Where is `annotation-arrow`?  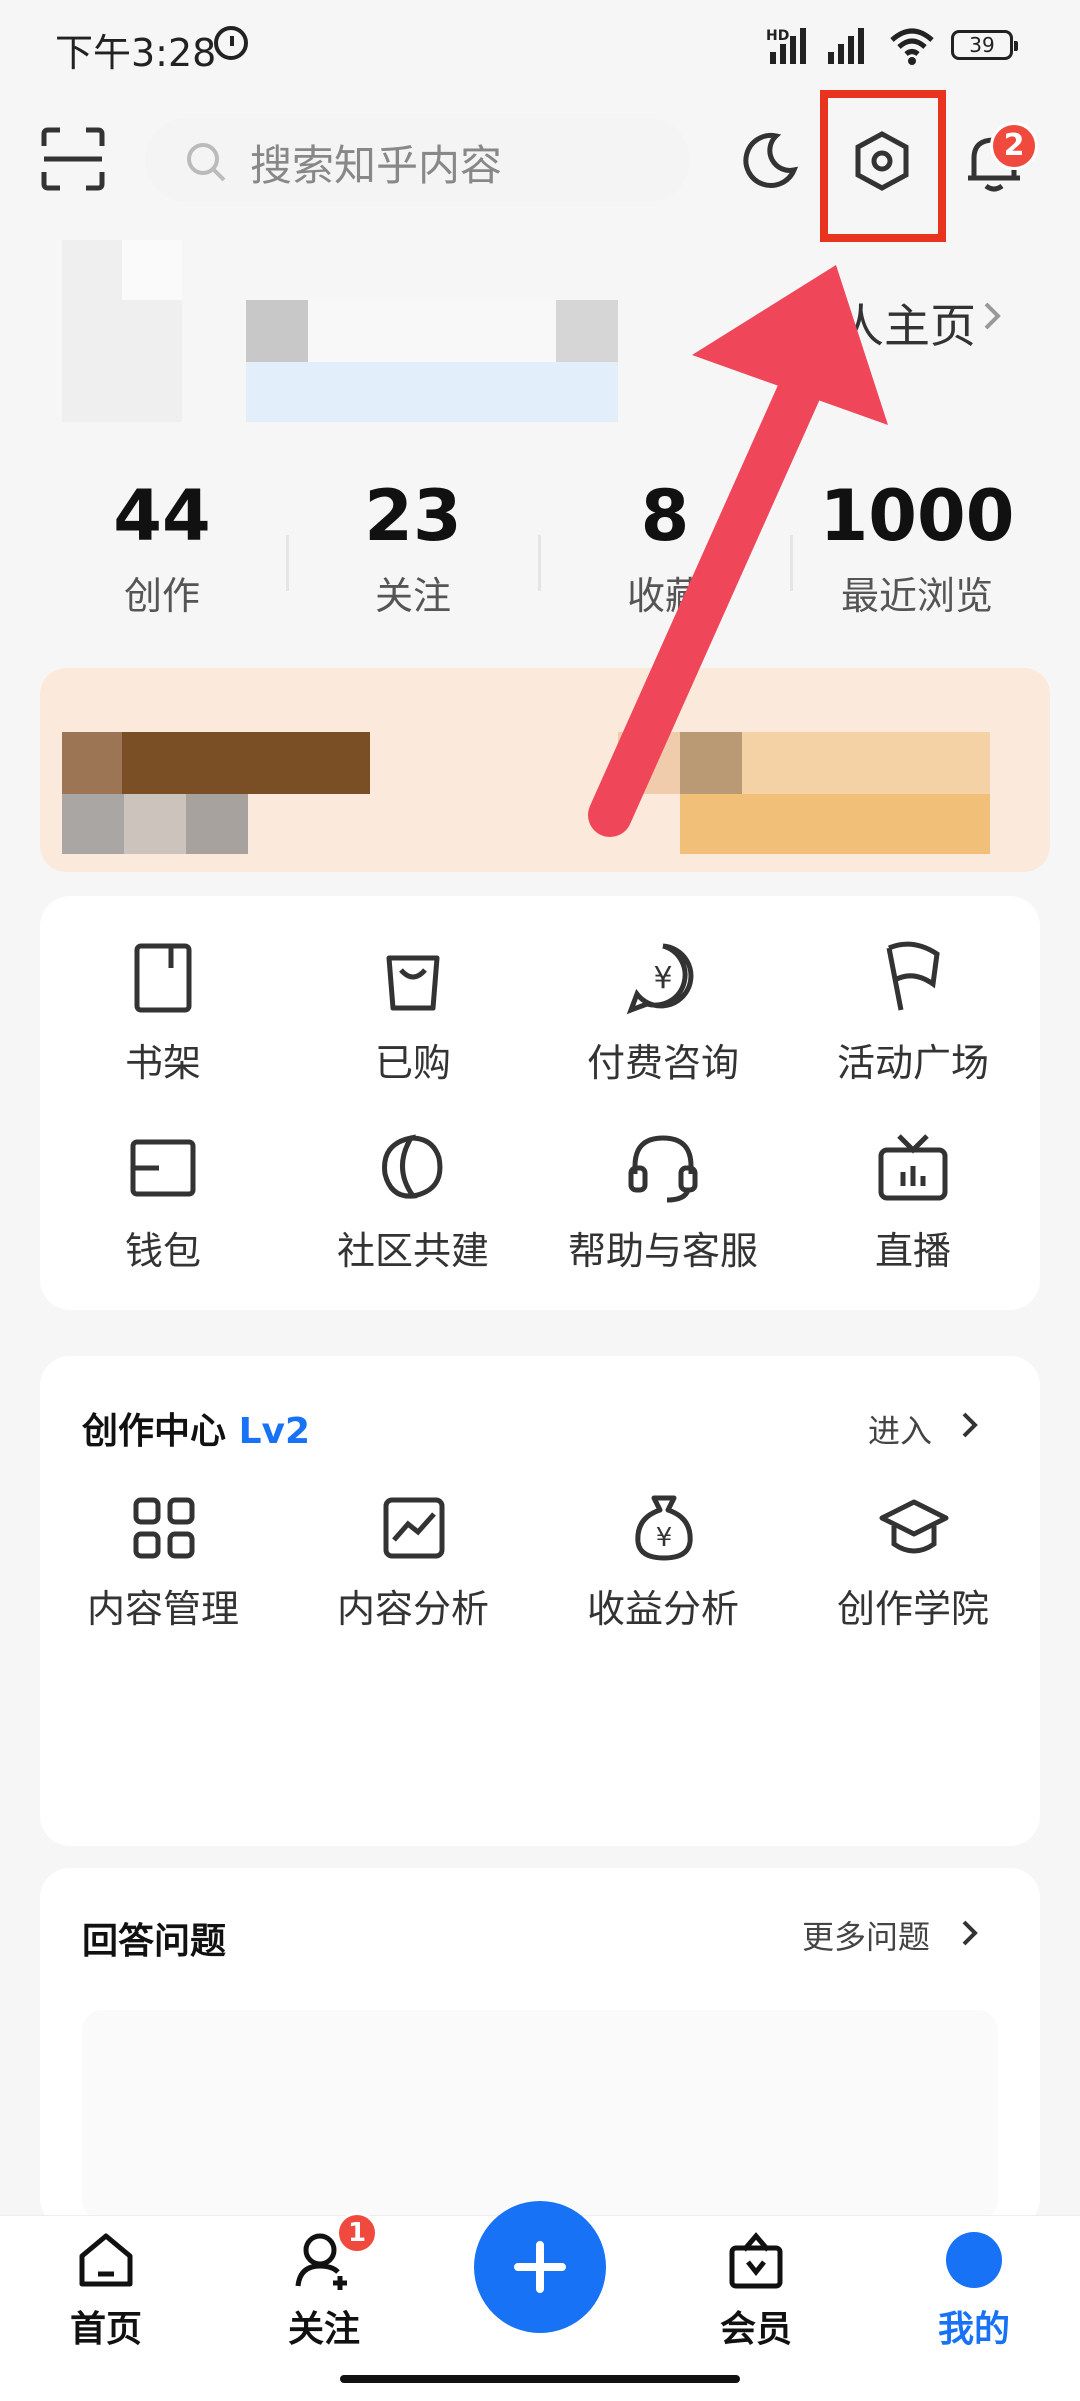
annotation-arrow is located at coordinates (738, 551).